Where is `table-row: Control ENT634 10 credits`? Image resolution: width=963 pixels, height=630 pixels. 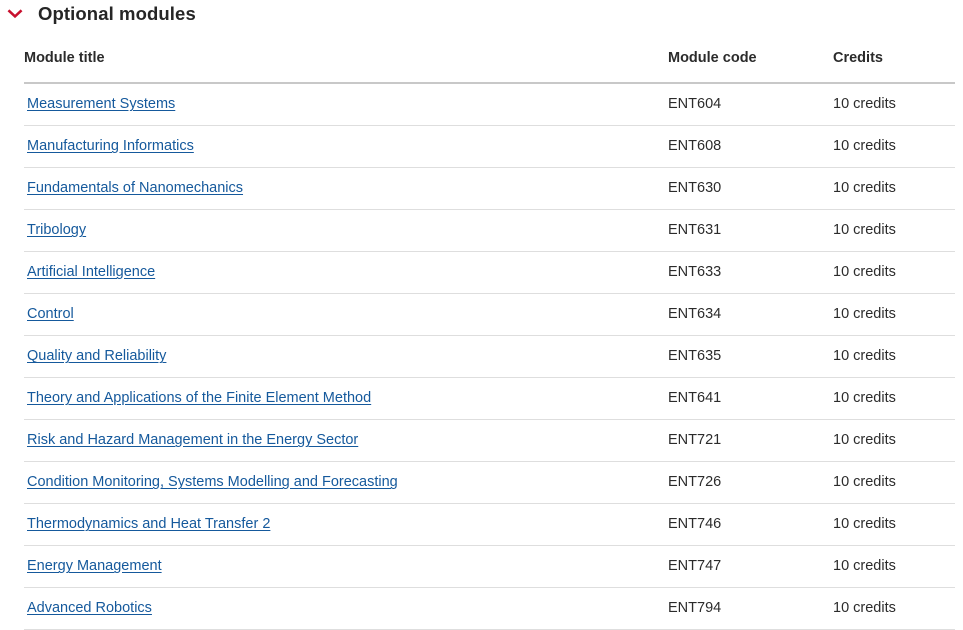
table-row: Control ENT634 10 credits is located at coordinates (489, 315).